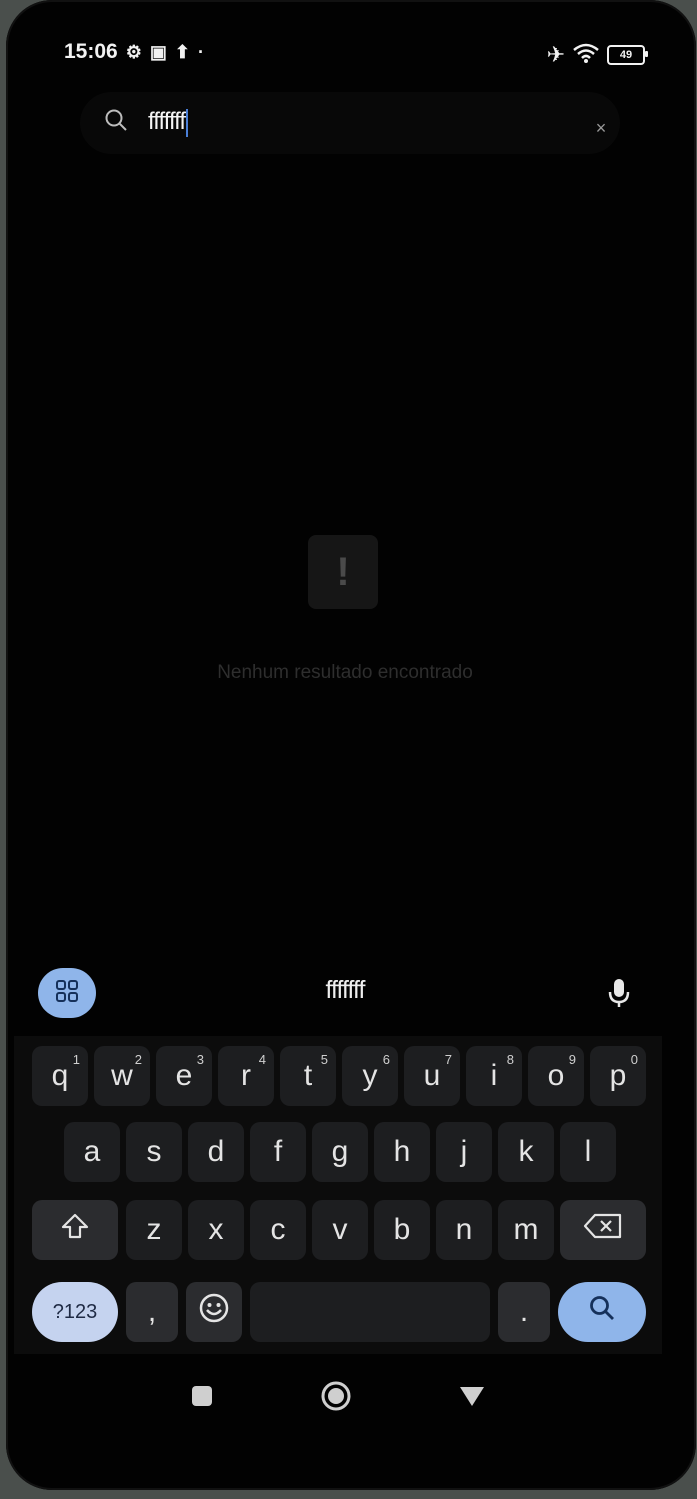 This screenshot has height=1499, width=697. What do you see at coordinates (370, 1076) in the screenshot?
I see `key-y: y6` at bounding box center [370, 1076].